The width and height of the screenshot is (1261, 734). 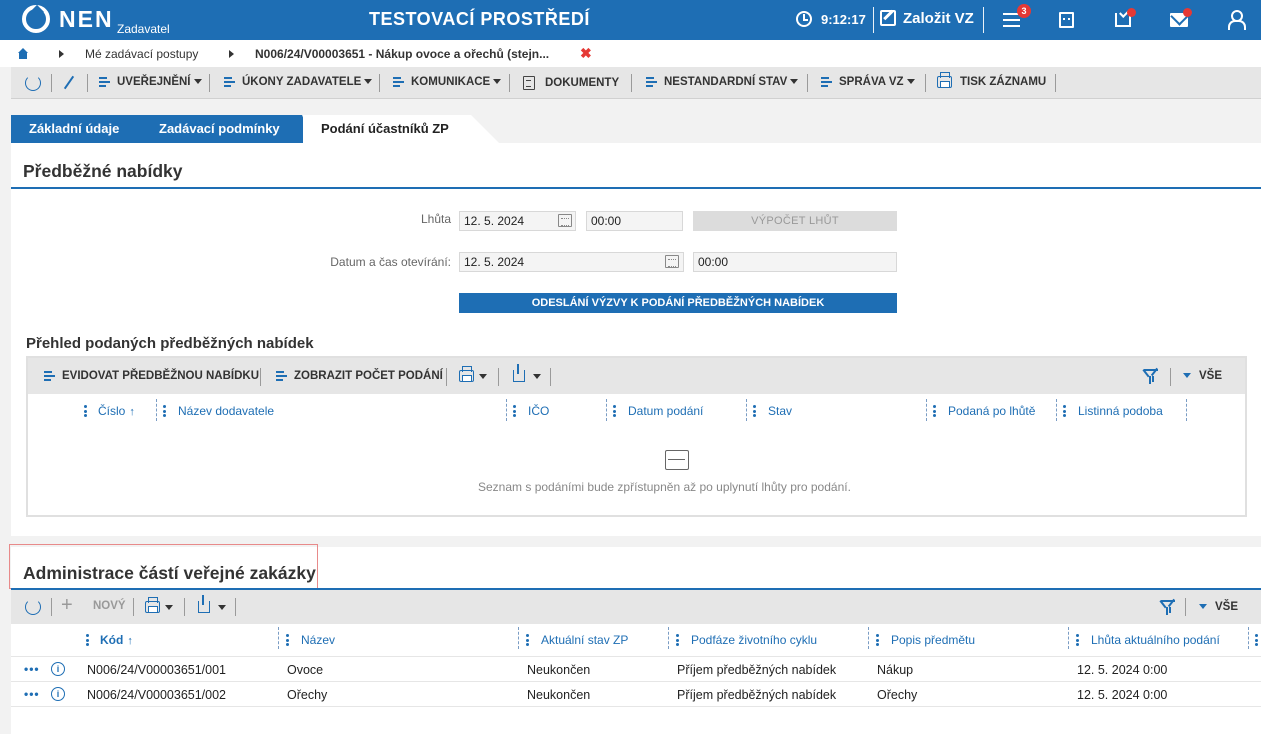 What do you see at coordinates (529, 83) in the screenshot?
I see `document-icon` at bounding box center [529, 83].